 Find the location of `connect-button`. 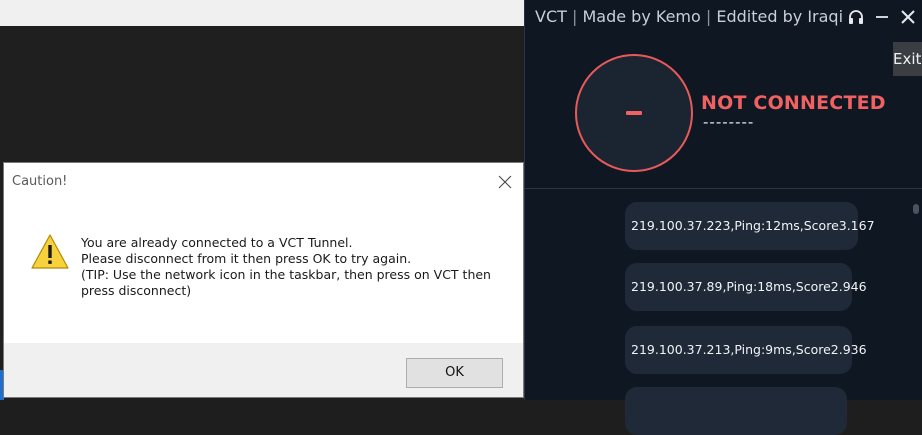

connect-button is located at coordinates (634, 113).